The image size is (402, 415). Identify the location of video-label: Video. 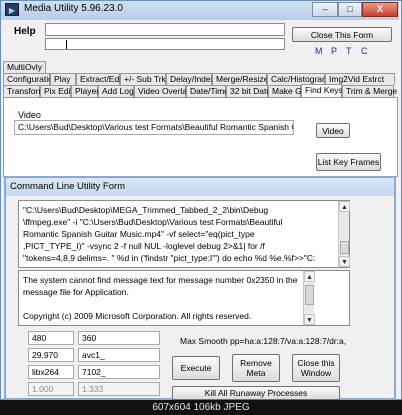
(29, 115).